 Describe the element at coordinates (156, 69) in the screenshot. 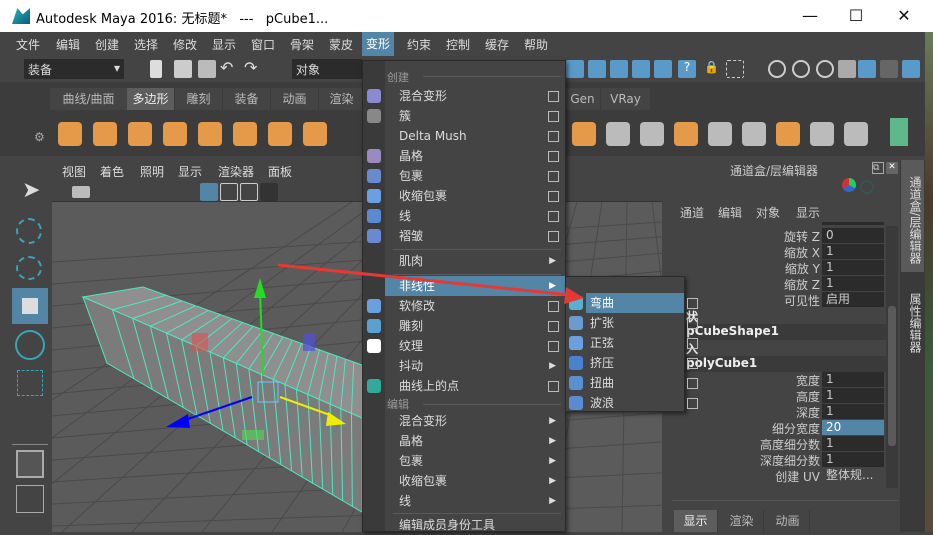

I see `new-scene-icon` at that location.